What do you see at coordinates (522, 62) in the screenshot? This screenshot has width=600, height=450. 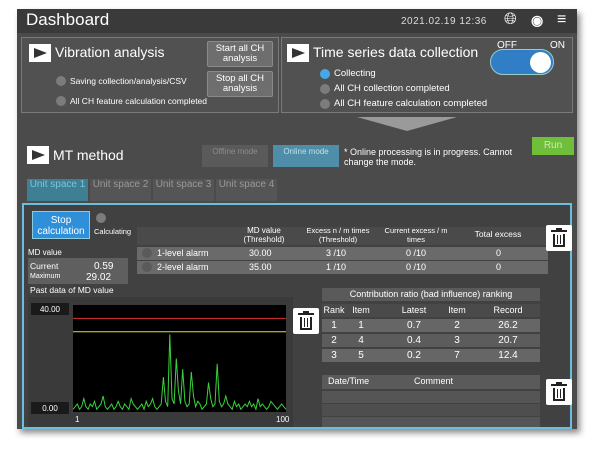 I see `collection-toggle` at bounding box center [522, 62].